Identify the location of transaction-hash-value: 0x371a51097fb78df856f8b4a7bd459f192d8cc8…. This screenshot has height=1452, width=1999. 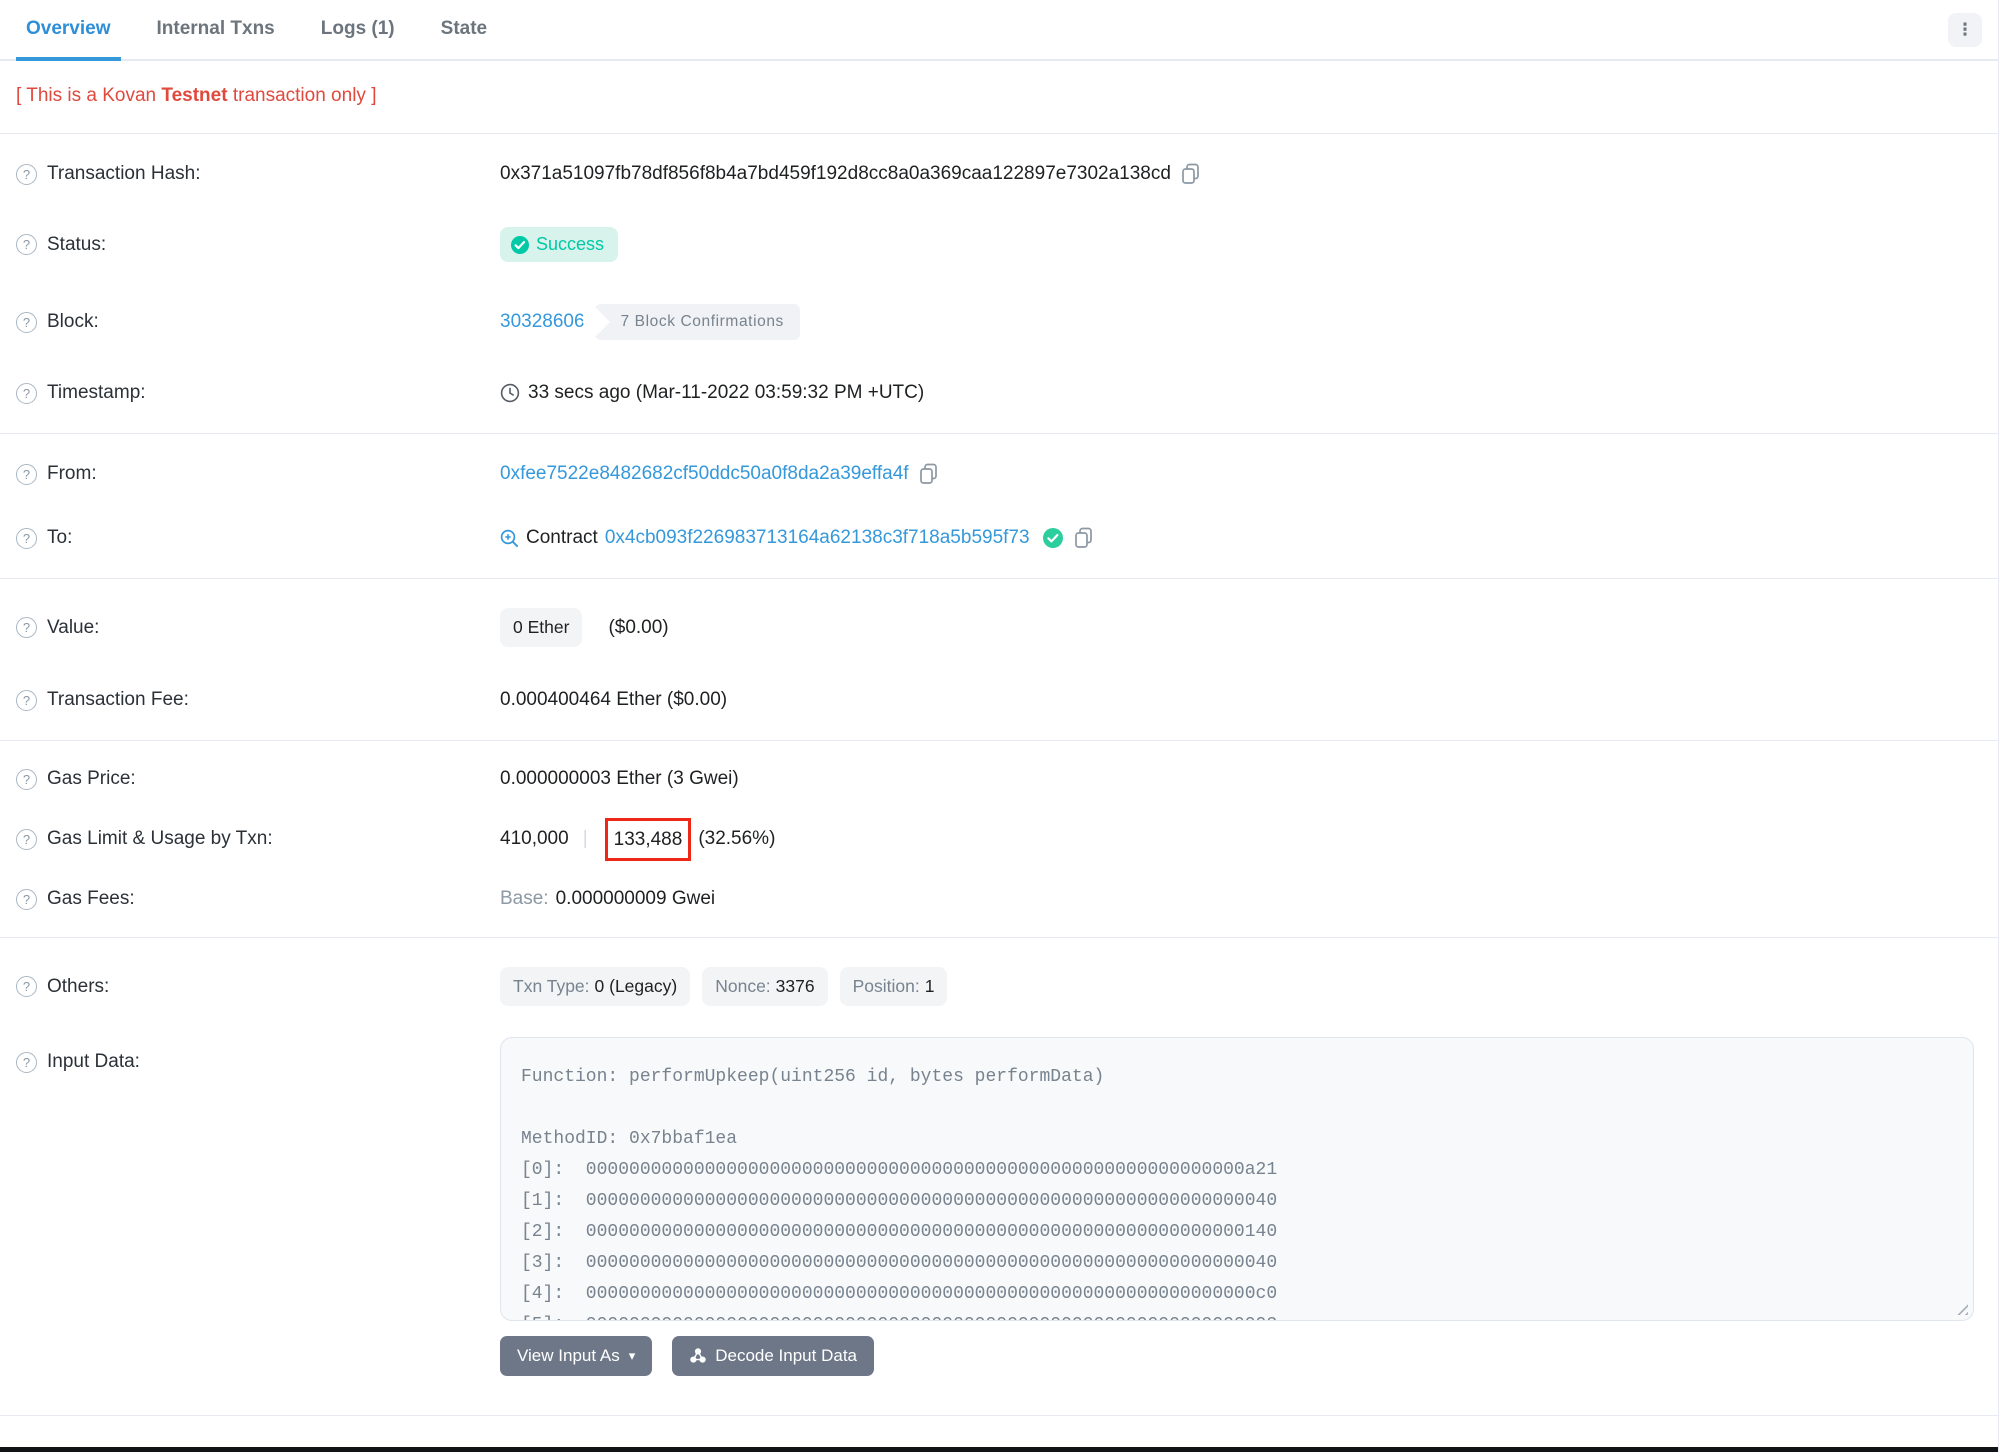
(835, 173).